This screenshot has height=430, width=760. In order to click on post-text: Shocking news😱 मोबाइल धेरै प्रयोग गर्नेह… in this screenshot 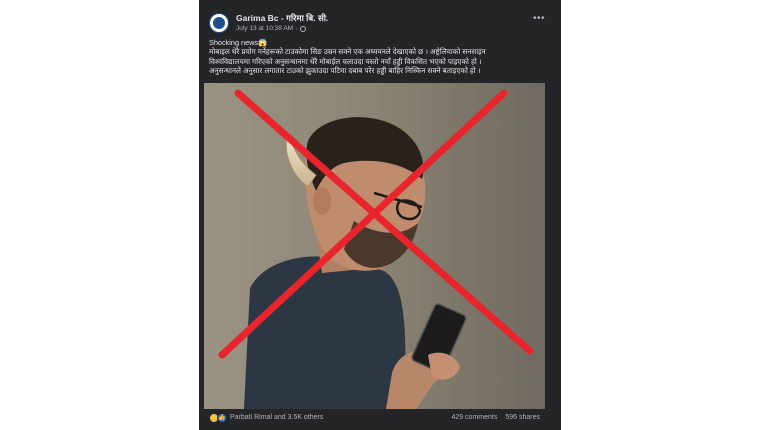, I will do `click(379, 56)`.